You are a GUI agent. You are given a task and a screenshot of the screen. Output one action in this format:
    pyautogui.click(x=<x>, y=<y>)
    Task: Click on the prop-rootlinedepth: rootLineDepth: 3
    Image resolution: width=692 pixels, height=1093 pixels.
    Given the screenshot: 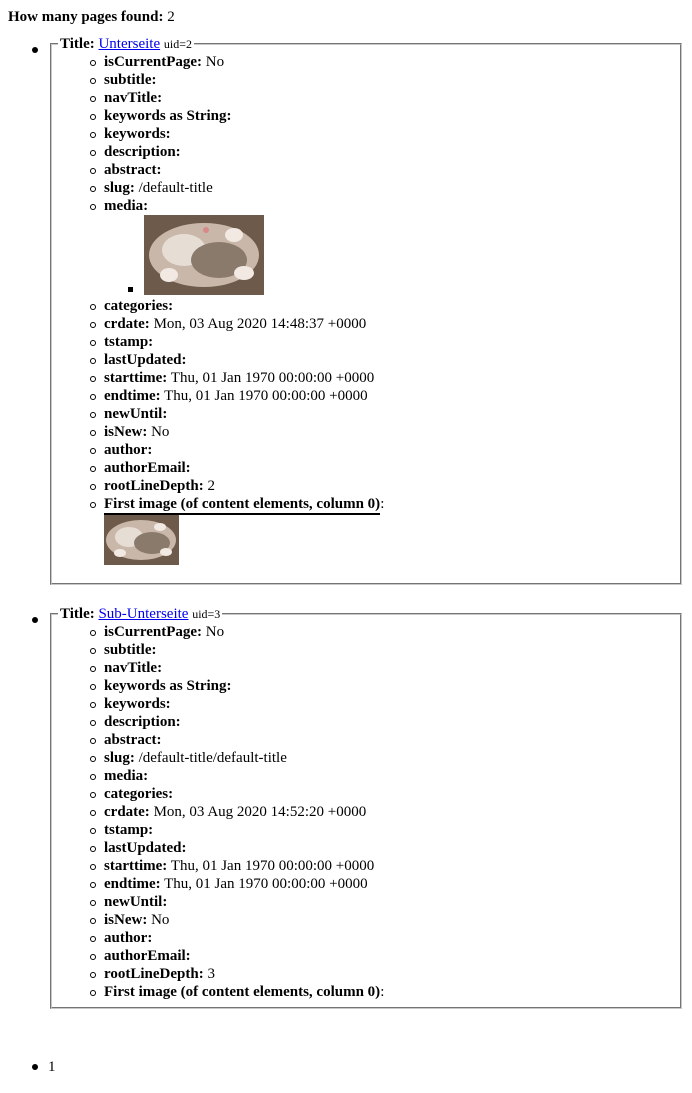 What is the action you would take?
    pyautogui.click(x=385, y=974)
    